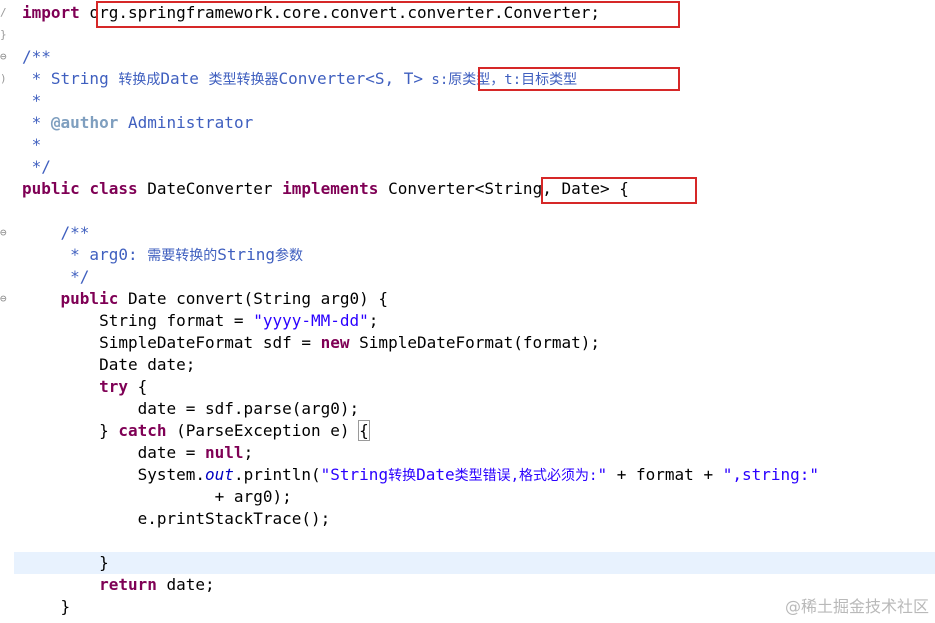  Describe the element at coordinates (36, 122) in the screenshot. I see `comment-text: *` at that location.